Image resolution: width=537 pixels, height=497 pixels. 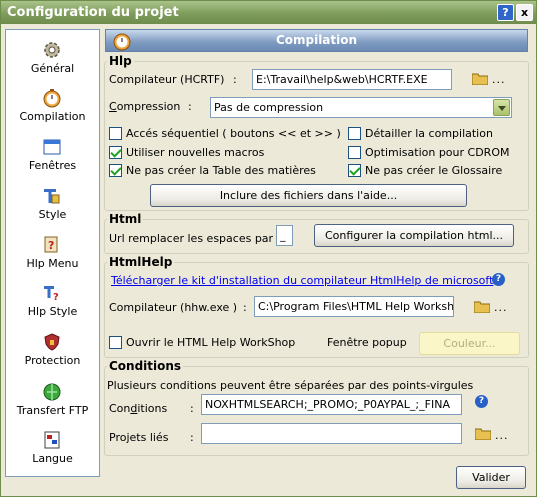 I want to click on compression-select-value: Pas de compression, so click(x=269, y=107).